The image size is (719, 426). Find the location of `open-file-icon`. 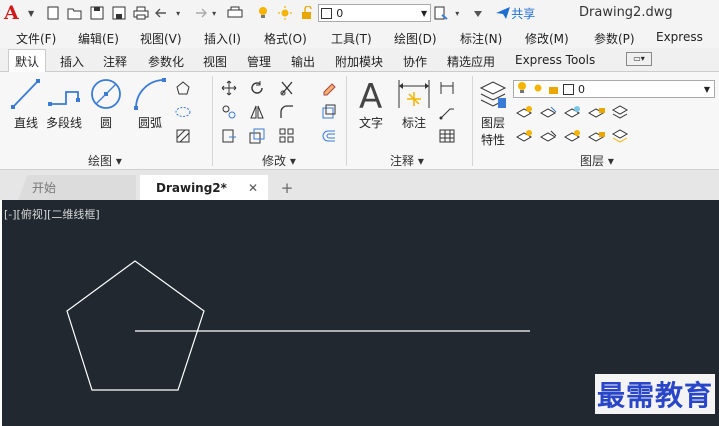

open-file-icon is located at coordinates (75, 13).